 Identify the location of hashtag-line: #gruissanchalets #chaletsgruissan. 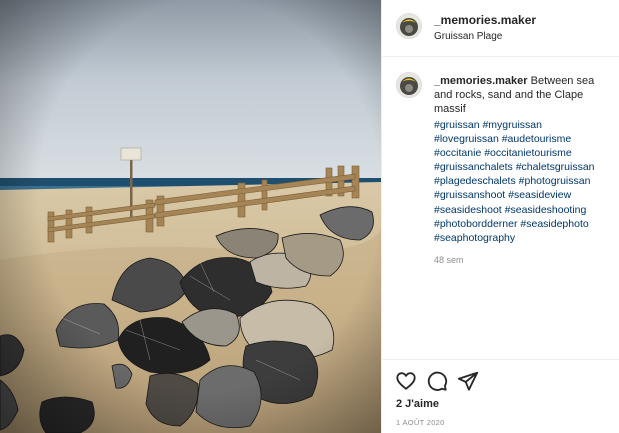
(526, 167).